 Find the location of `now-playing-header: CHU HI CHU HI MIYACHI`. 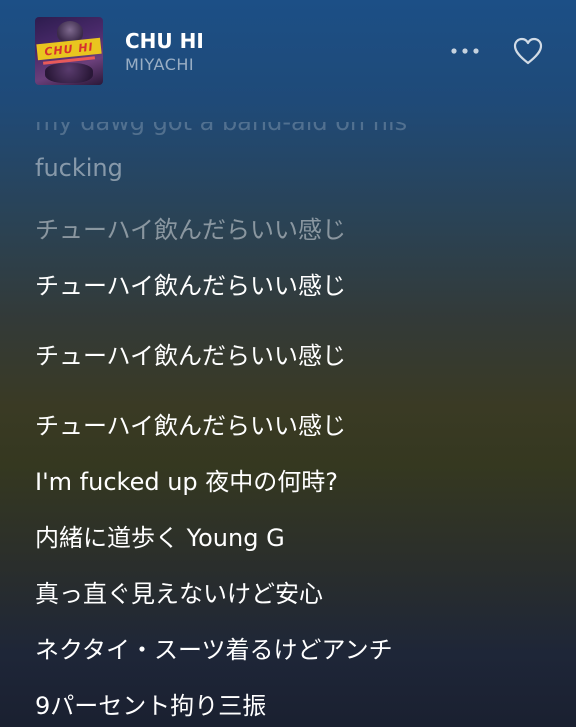

now-playing-header: CHU HI CHU HI MIYACHI is located at coordinates (290, 52).